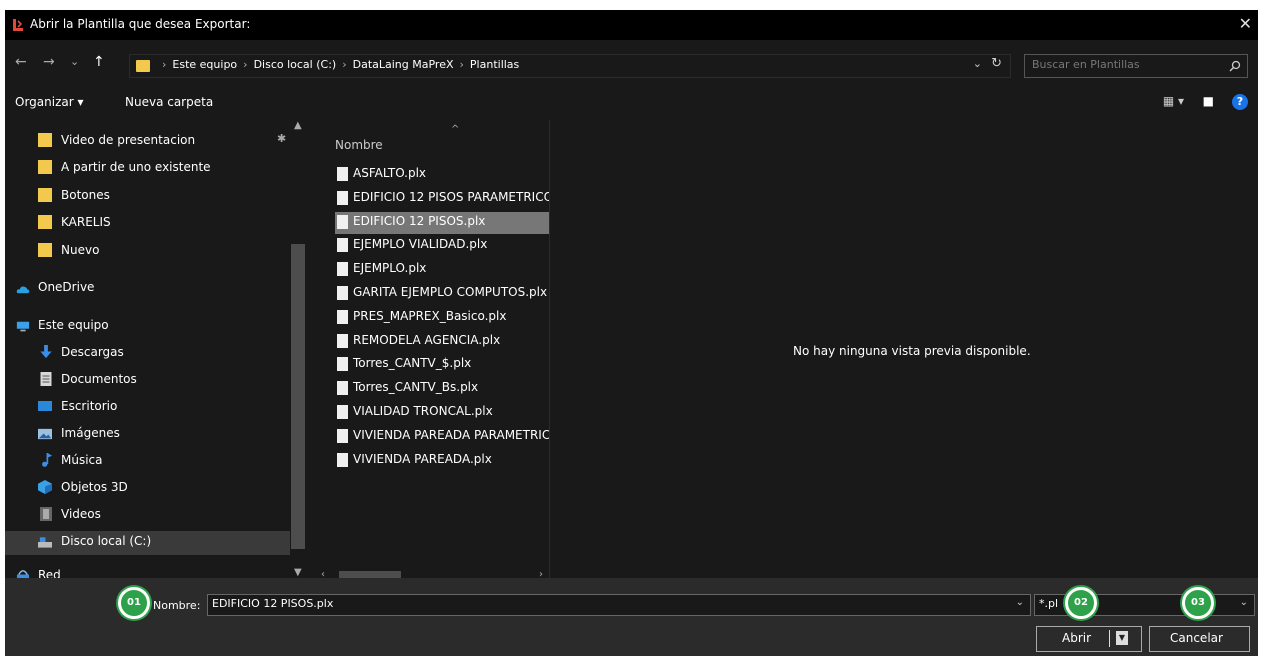  What do you see at coordinates (403, 64) in the screenshot?
I see `breadcrumb-datalaing-maprex: DataLaing MaPreX` at bounding box center [403, 64].